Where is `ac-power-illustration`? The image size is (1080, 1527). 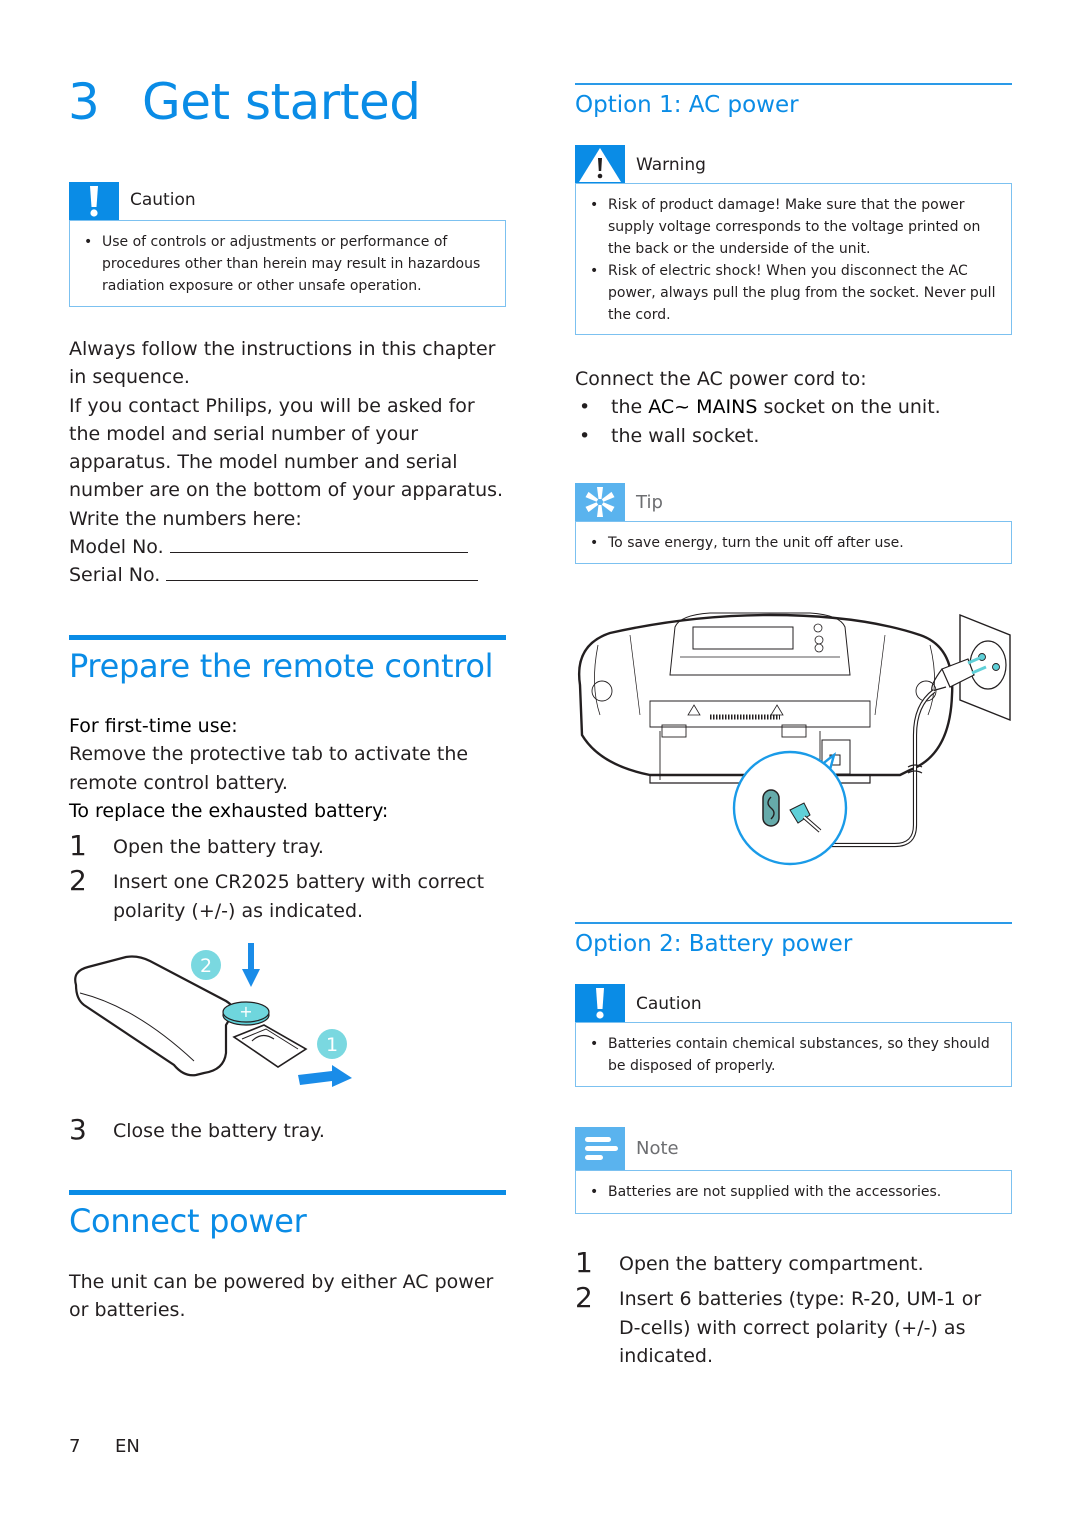 ac-power-illustration is located at coordinates (792, 737).